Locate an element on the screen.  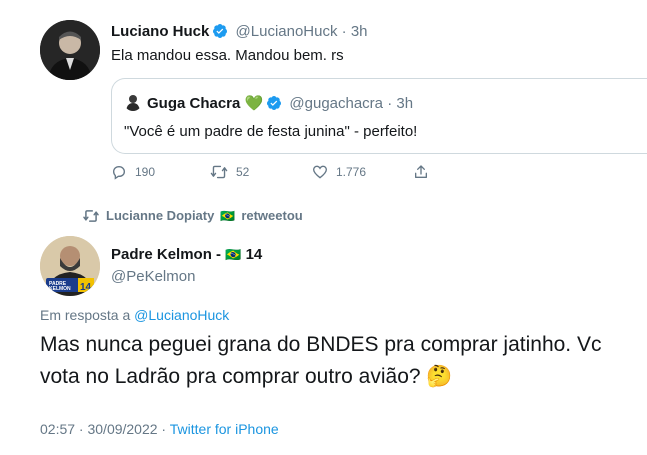
quoted-author-name: Guga Chacra is located at coordinates (194, 103).